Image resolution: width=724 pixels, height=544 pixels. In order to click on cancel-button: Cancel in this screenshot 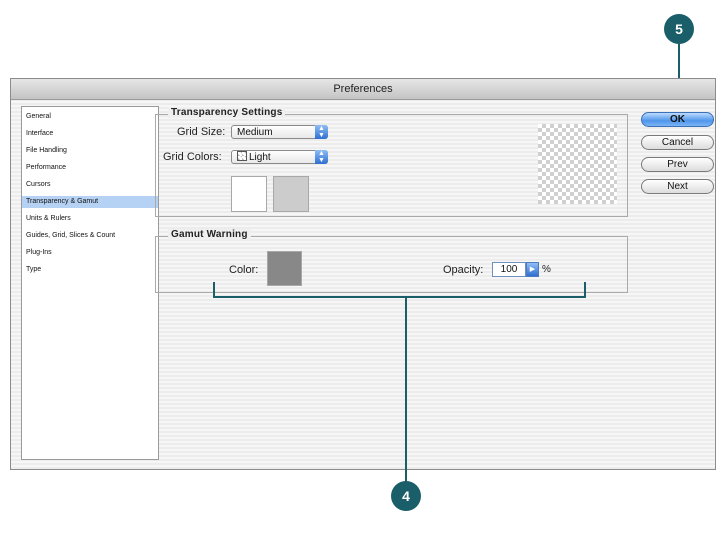, I will do `click(677, 142)`.